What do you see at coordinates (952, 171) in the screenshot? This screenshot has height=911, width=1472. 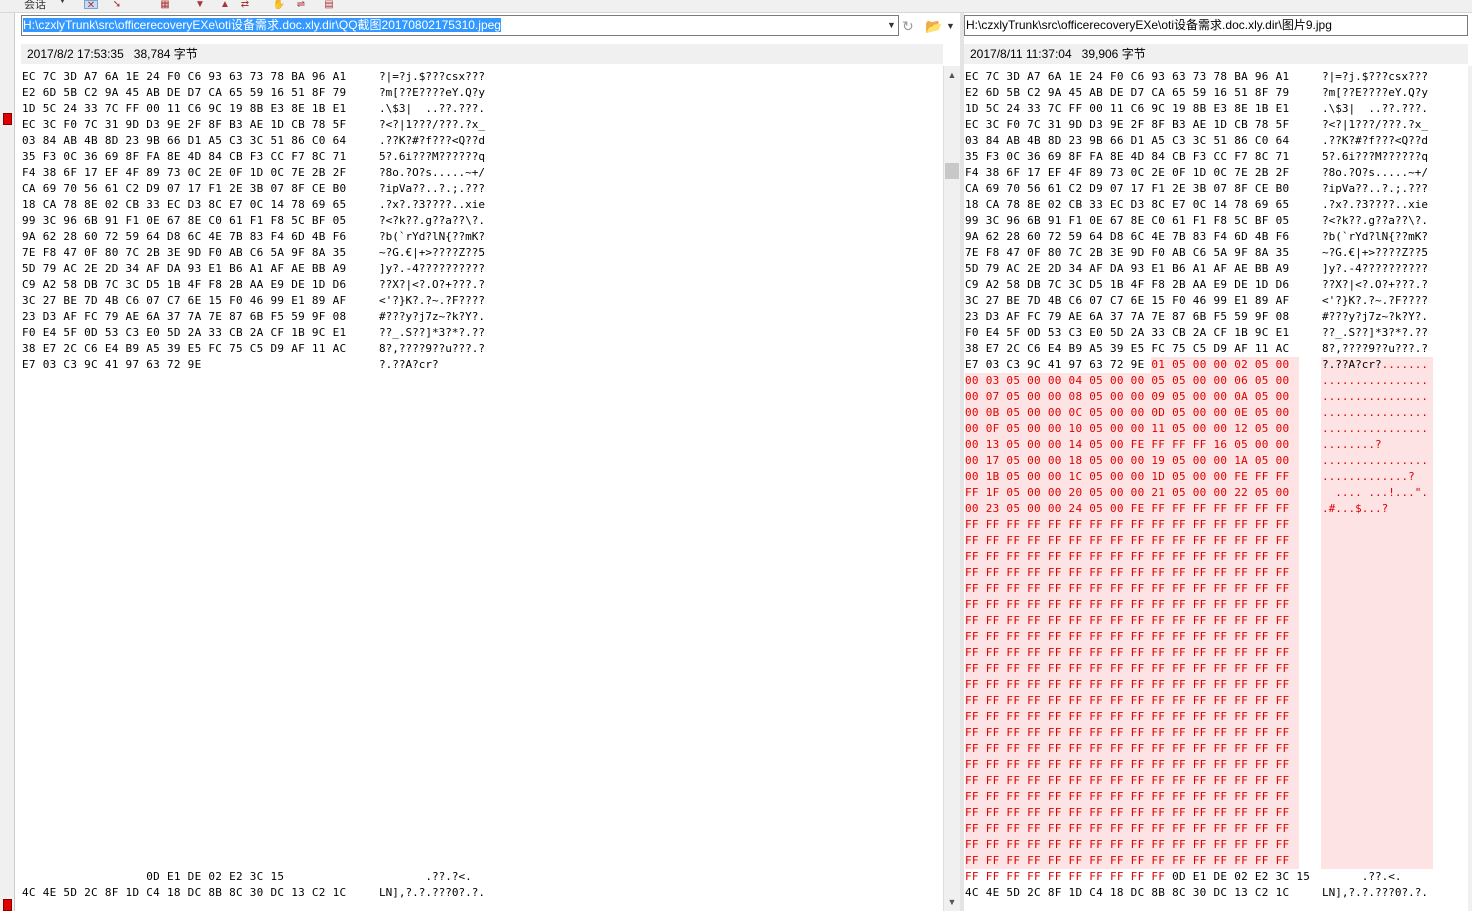 I see `scroll-thumb` at bounding box center [952, 171].